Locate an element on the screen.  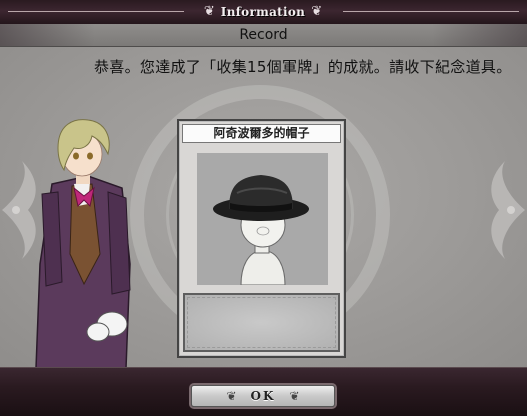
top-frame-line-left is located at coordinates (96, 11).